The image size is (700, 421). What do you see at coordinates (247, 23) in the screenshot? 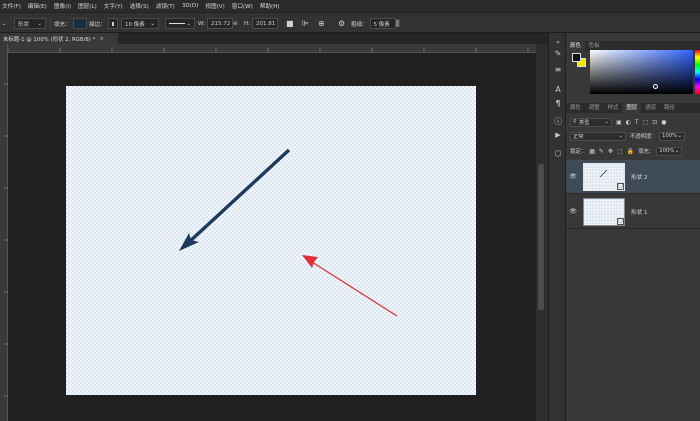
I see `height-label: H:` at bounding box center [247, 23].